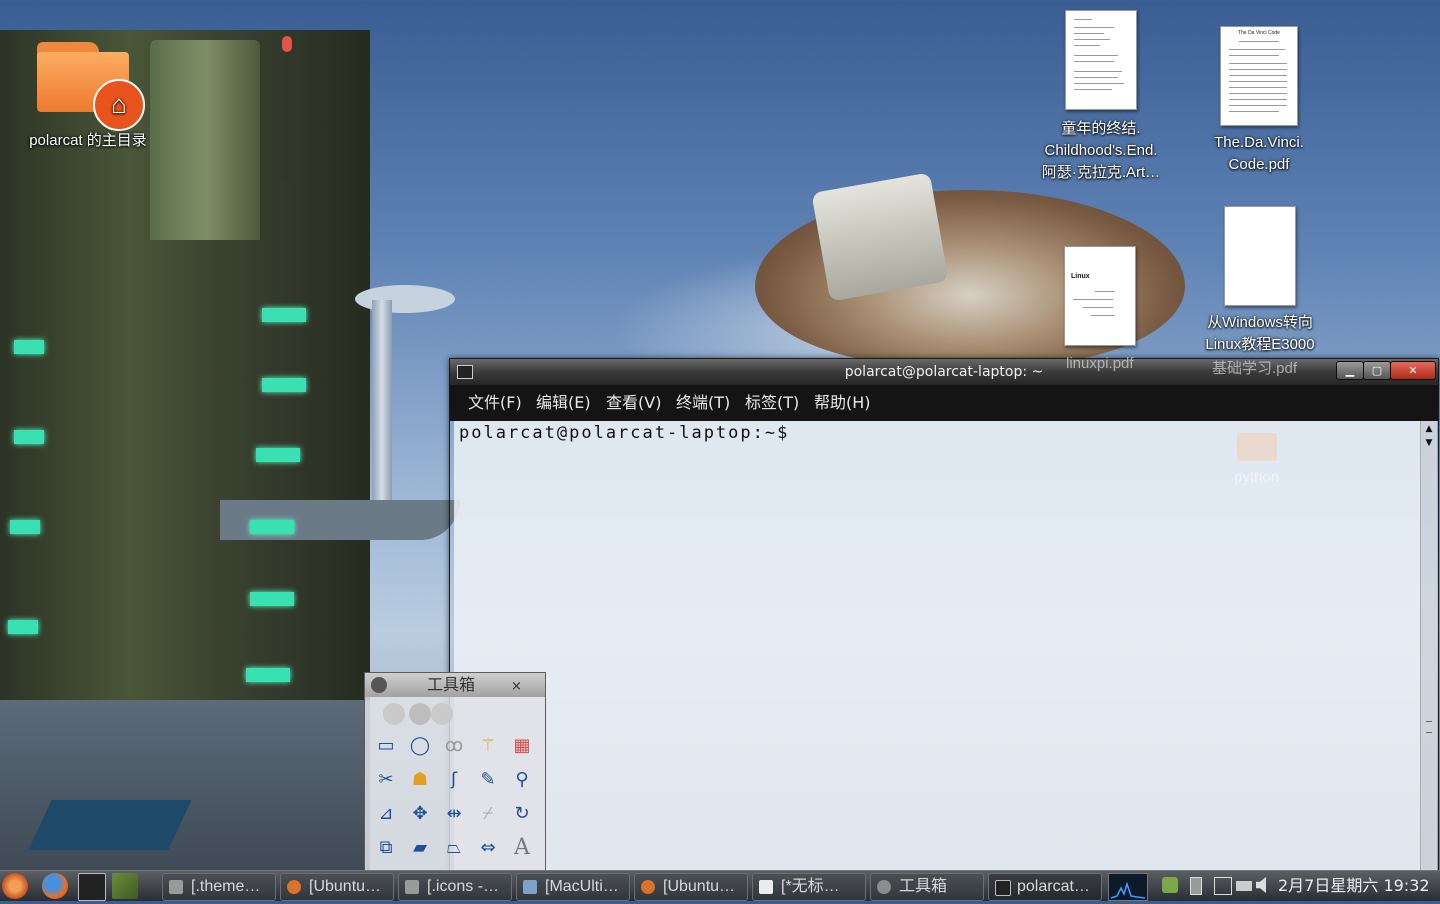 The image size is (1440, 904). What do you see at coordinates (927, 887) in the screenshot?
I see `taskbar-item: 工具箱` at bounding box center [927, 887].